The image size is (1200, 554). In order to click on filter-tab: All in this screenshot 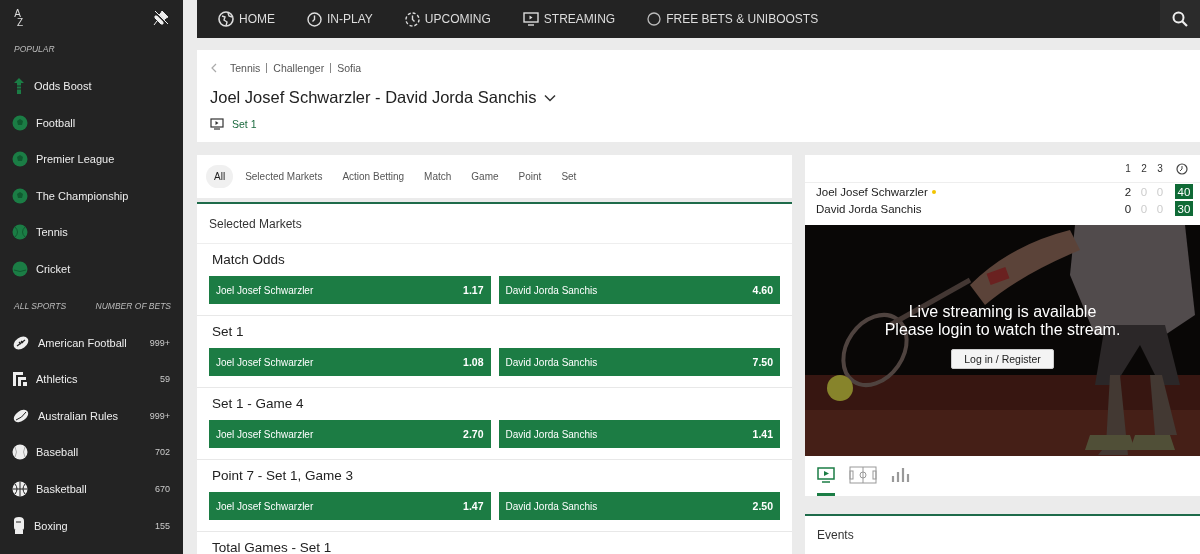, I will do `click(220, 176)`.